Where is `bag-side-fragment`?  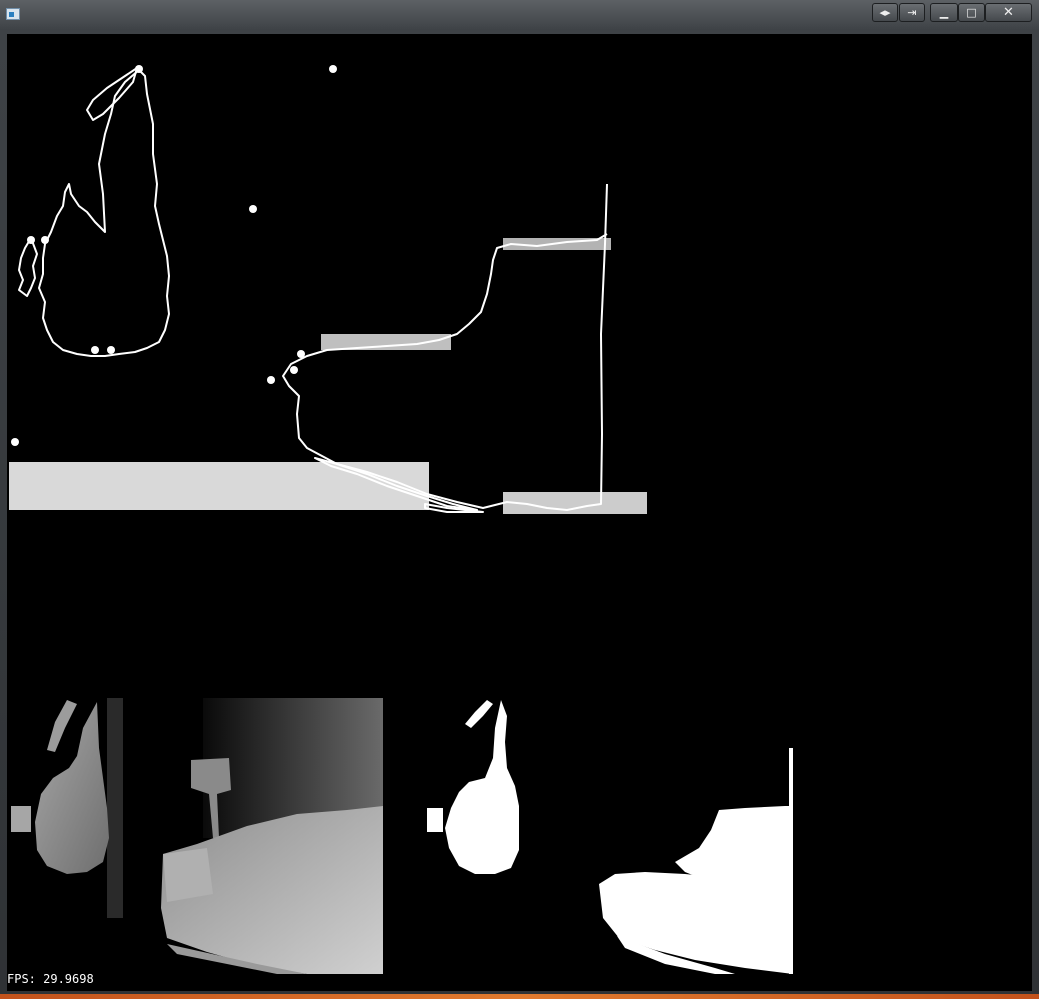 bag-side-fragment is located at coordinates (28, 267).